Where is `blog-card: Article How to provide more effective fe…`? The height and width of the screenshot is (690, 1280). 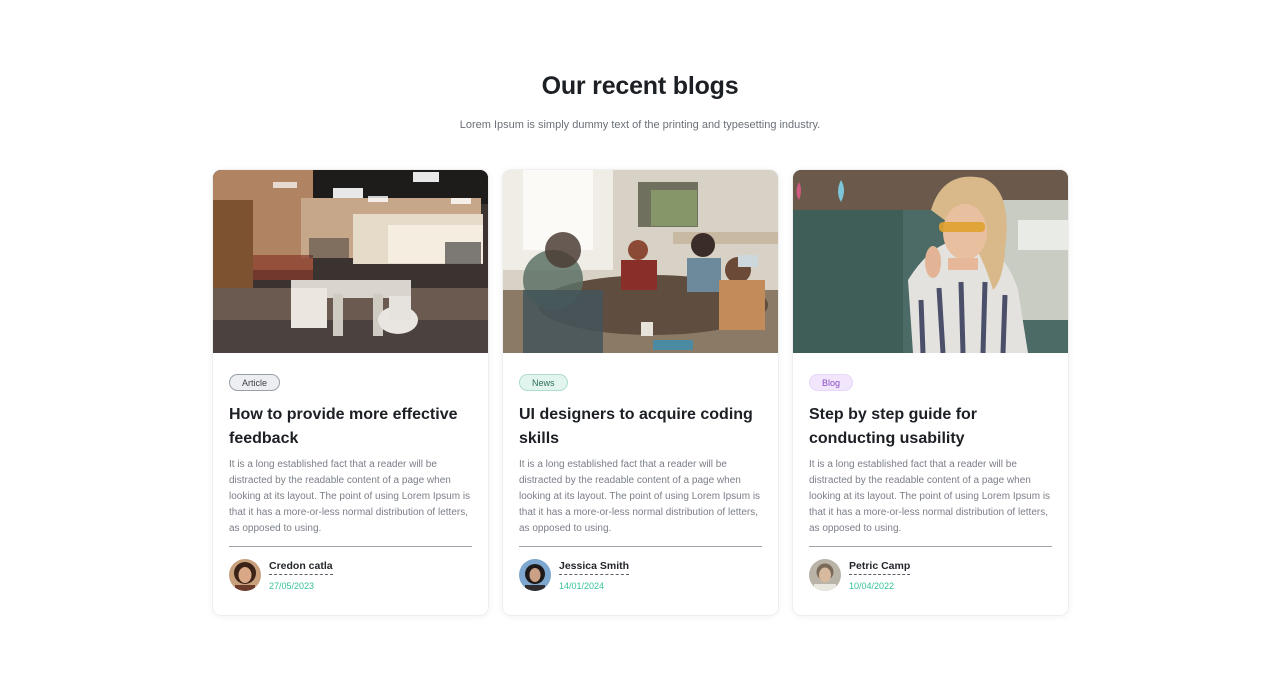
blog-card: Article How to provide more effective fe… is located at coordinates (350, 392).